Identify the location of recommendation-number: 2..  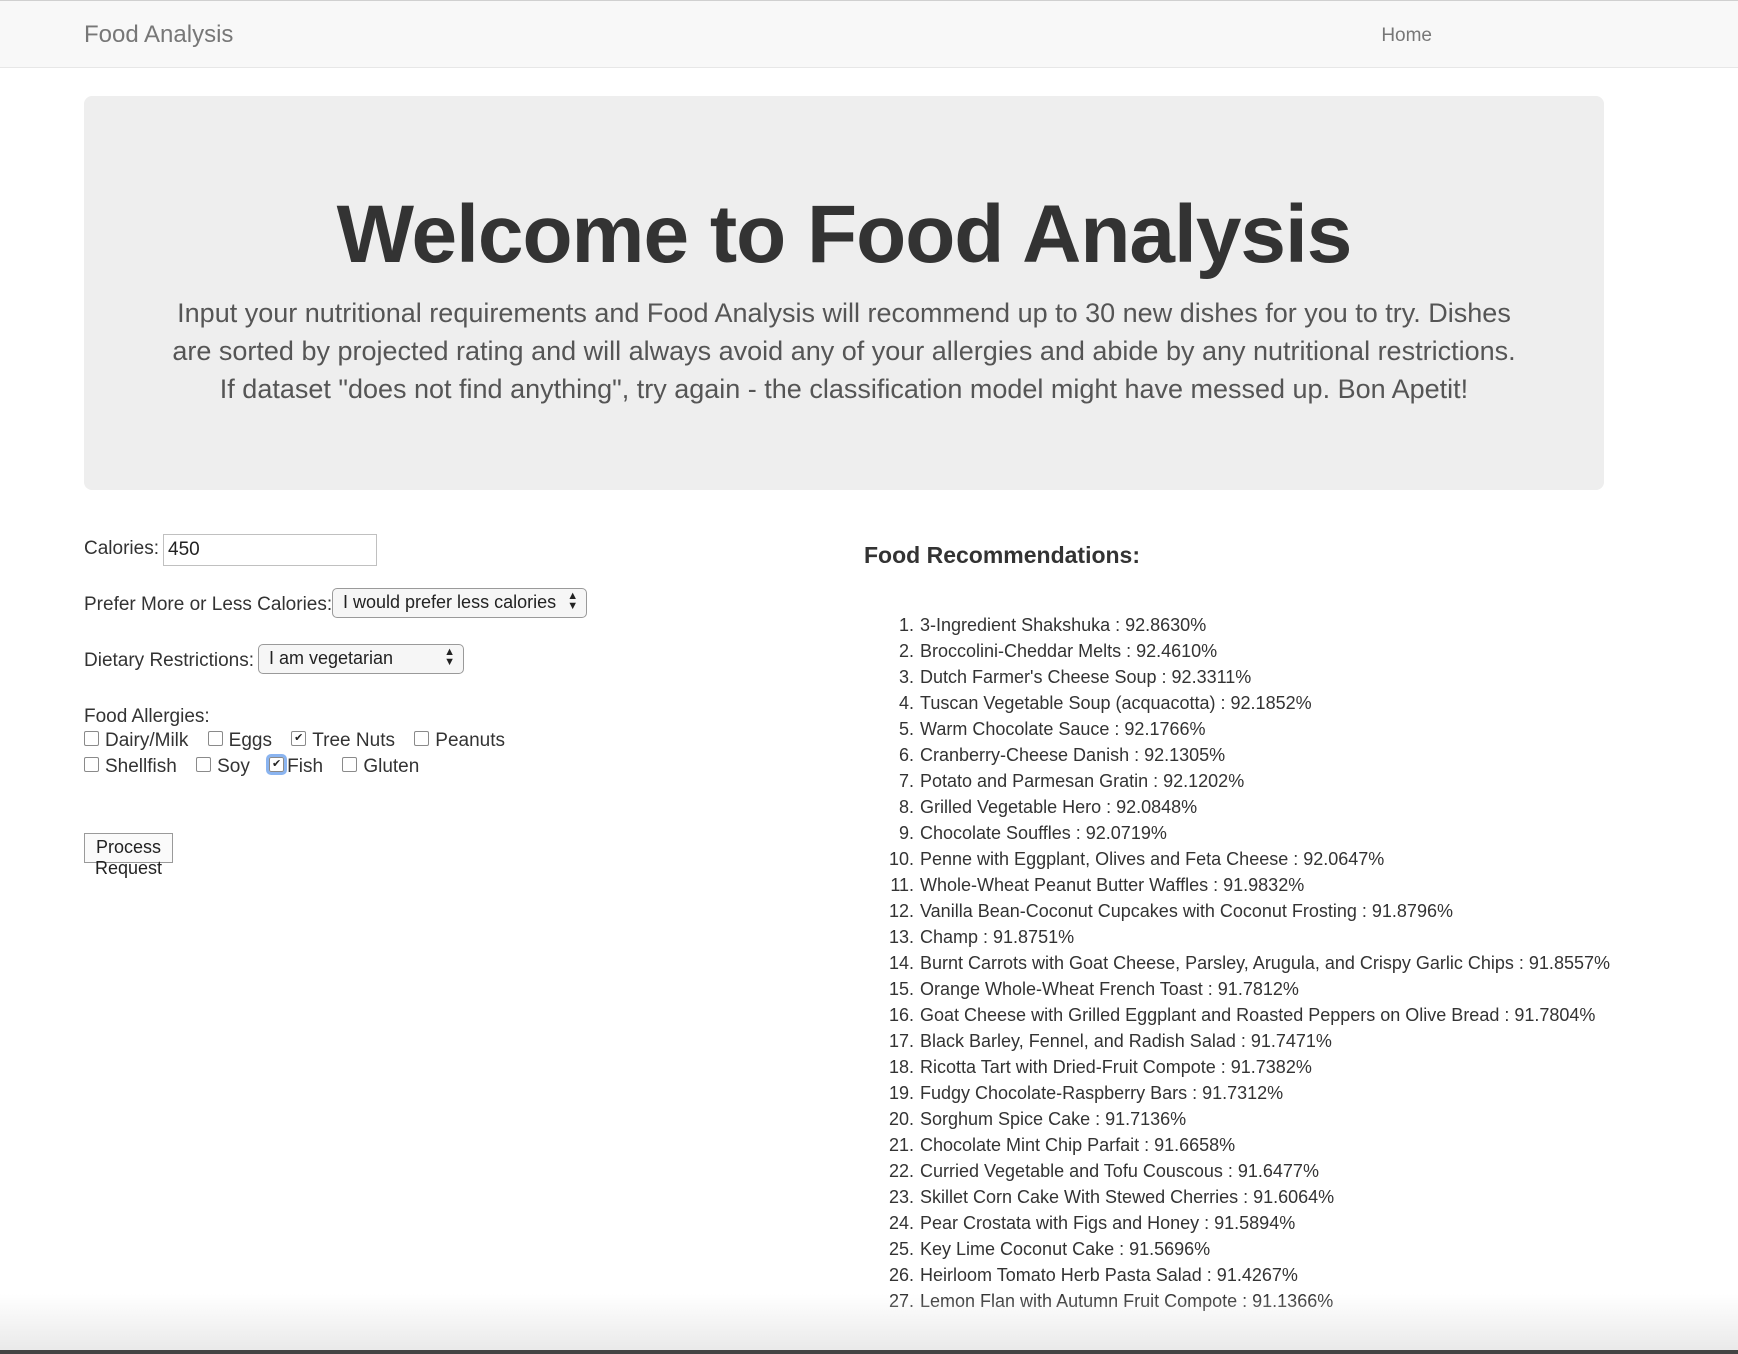
(906, 651).